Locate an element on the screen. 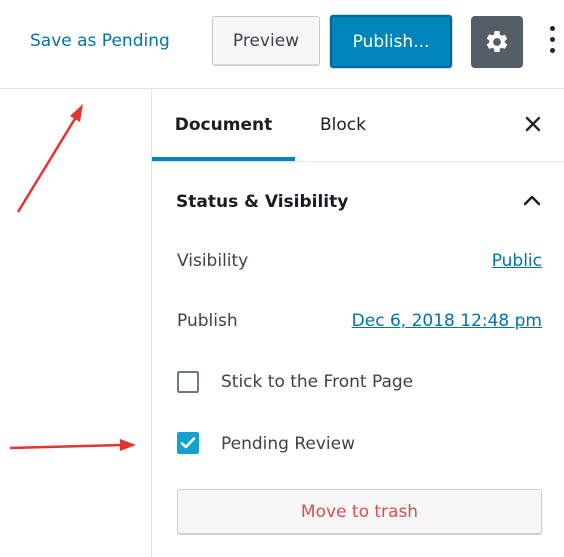  save-as-pending-button: Save as Pending is located at coordinates (100, 41).